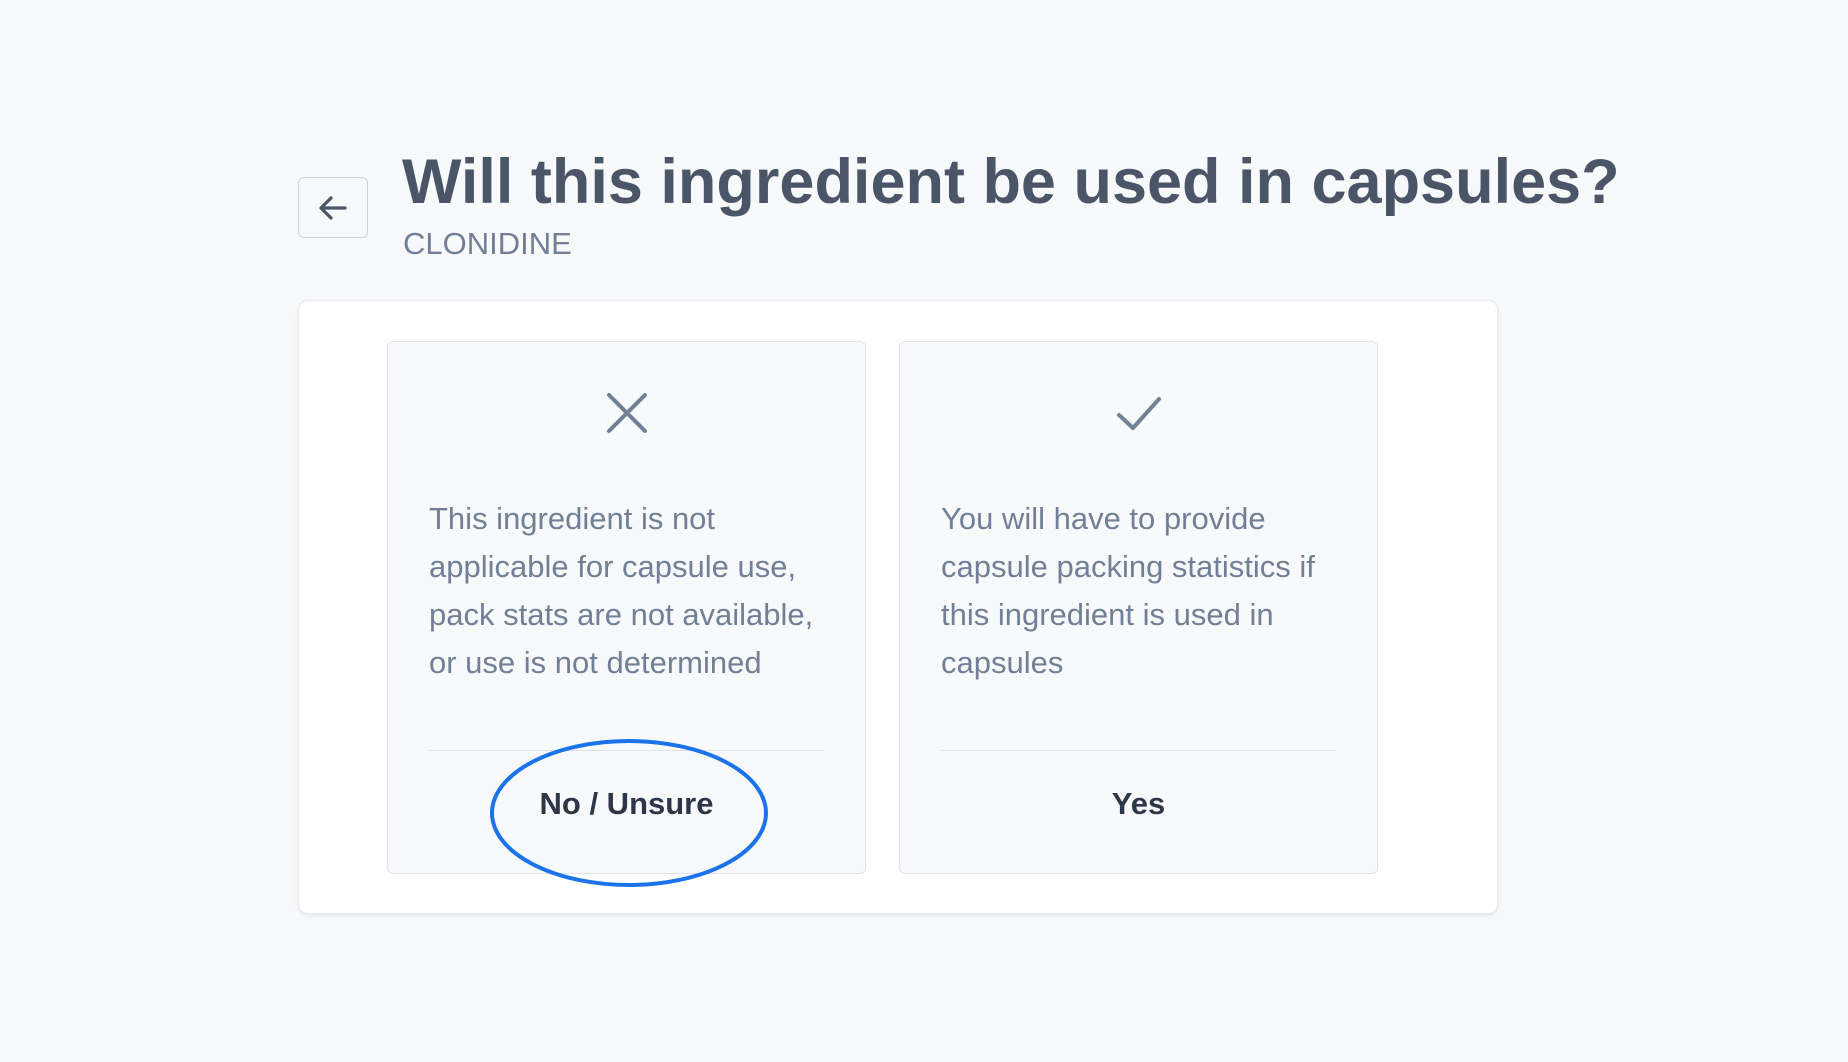 The image size is (1848, 1062). I want to click on yes-button: Yes, so click(1138, 804).